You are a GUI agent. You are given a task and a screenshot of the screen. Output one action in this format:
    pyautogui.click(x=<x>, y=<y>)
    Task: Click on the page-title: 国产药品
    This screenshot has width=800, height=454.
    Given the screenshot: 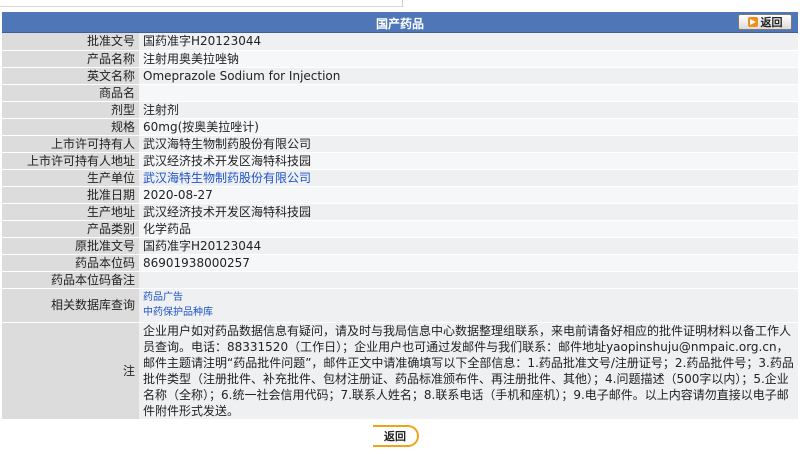 What is the action you would take?
    pyautogui.click(x=399, y=24)
    